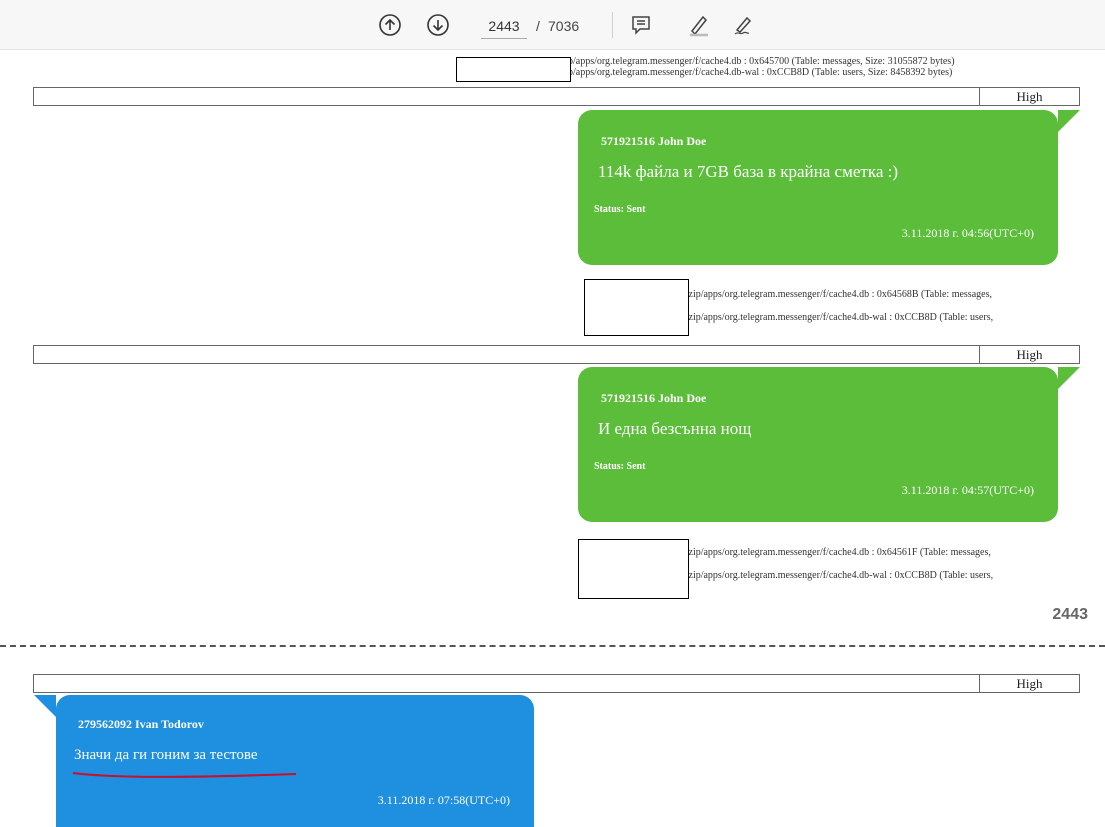 The image size is (1105, 827). Describe the element at coordinates (675, 428) in the screenshot. I see `message-text: И една безсънна нощ` at that location.